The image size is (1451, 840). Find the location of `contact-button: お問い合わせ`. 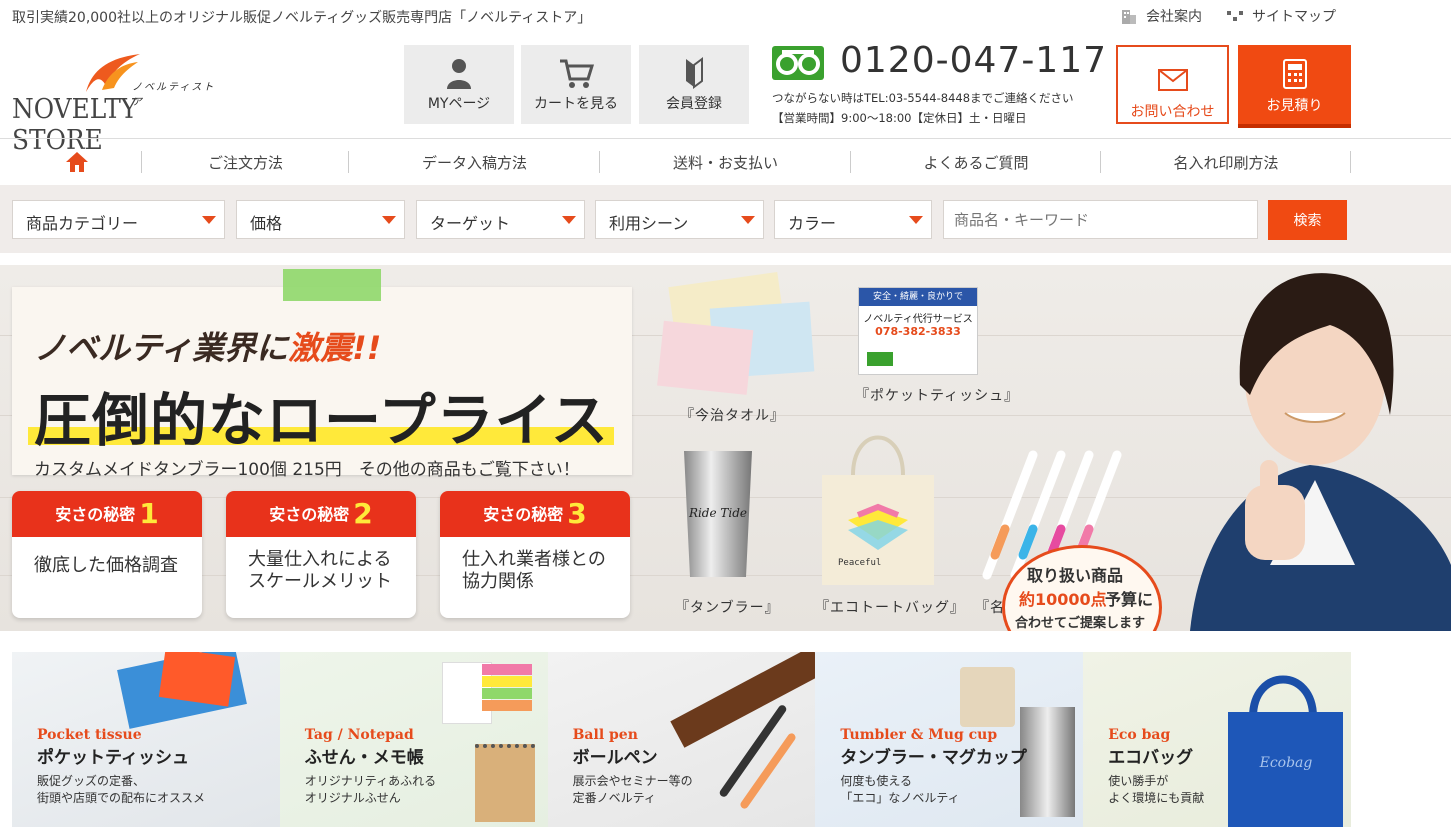

contact-button: お問い合わせ is located at coordinates (1172, 84).